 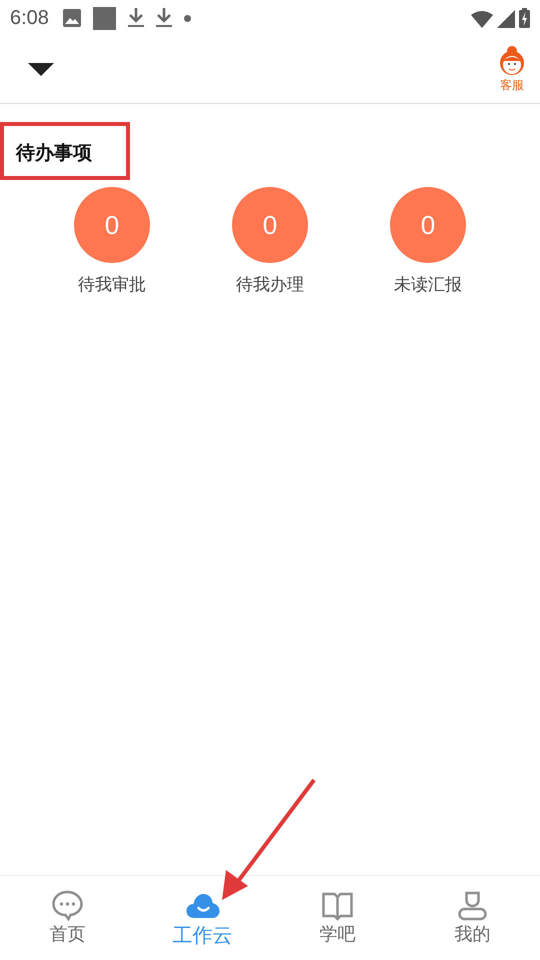 I want to click on count-label: 待我办理, so click(x=270, y=285).